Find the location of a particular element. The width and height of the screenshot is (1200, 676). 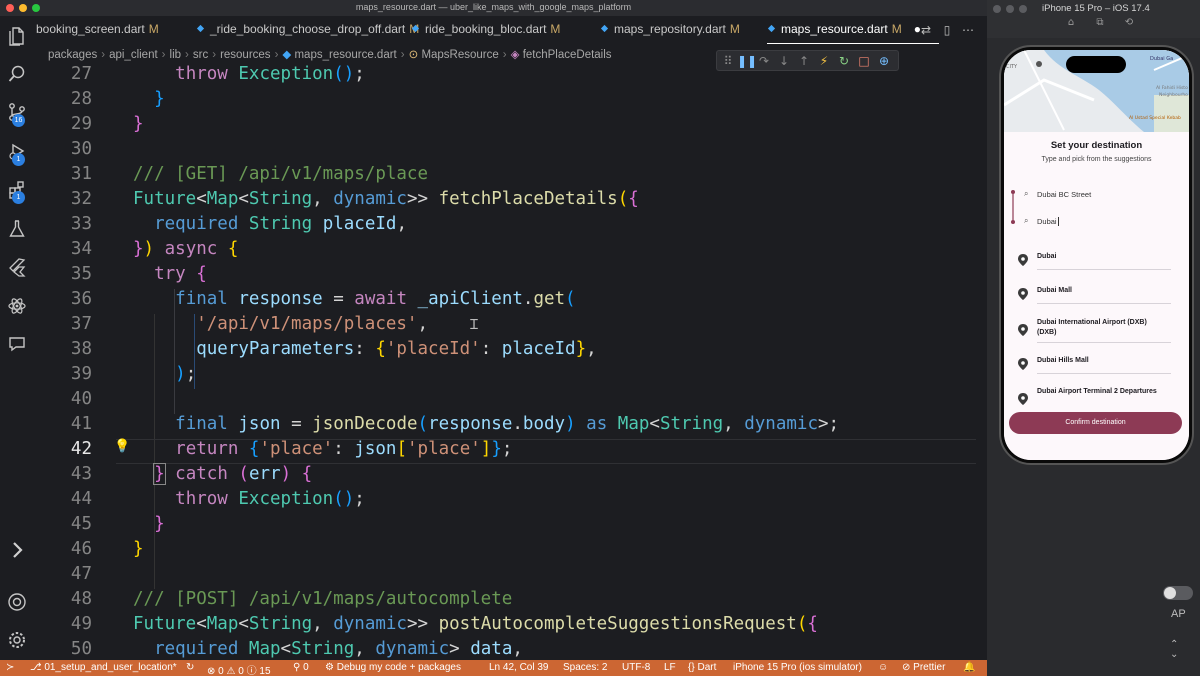

string-literal: 'place' is located at coordinates (296, 449).